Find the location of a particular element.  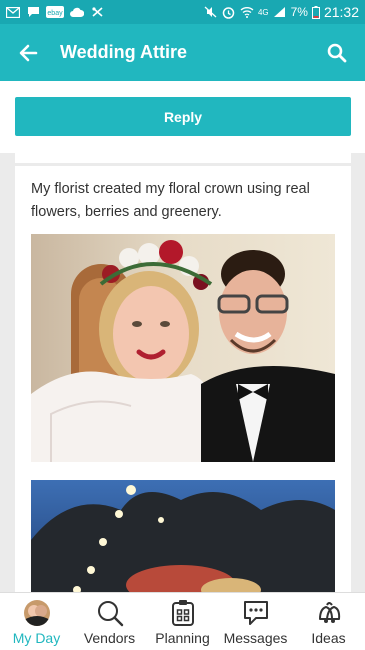

nav-ideas: Ideas is located at coordinates (328, 621).